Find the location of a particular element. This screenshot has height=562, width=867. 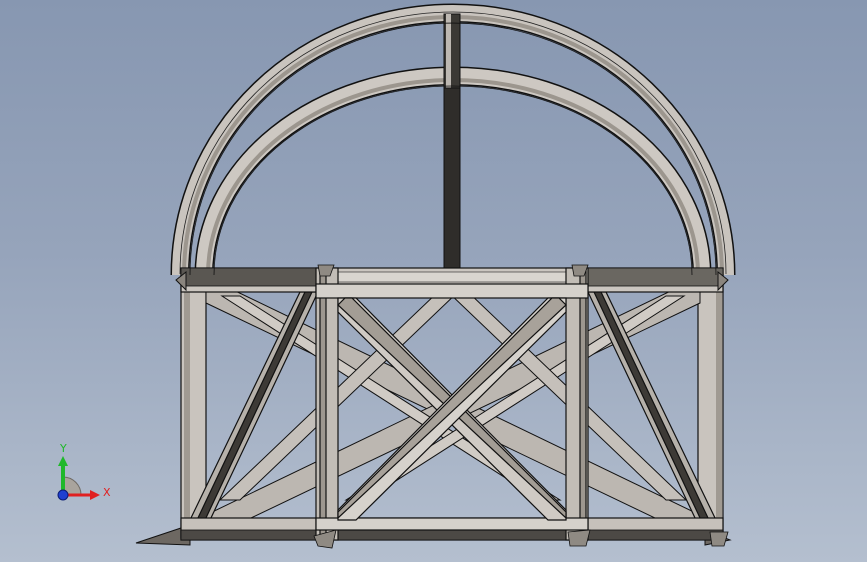

x-axis-label: X is located at coordinates (107, 492).